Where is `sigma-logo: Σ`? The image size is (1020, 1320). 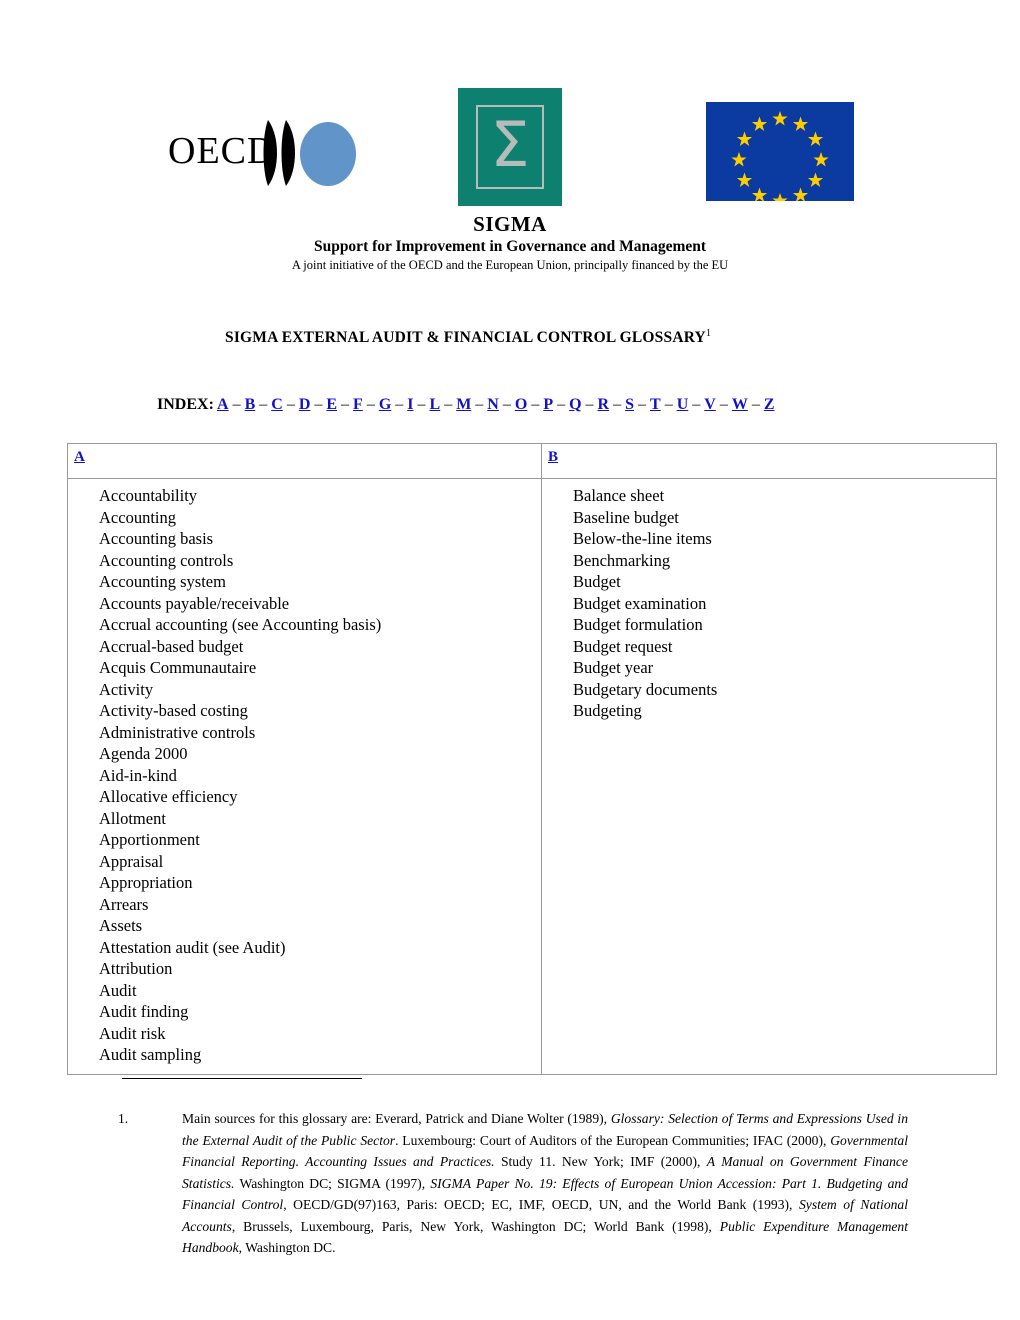
sigma-logo: Σ is located at coordinates (510, 147).